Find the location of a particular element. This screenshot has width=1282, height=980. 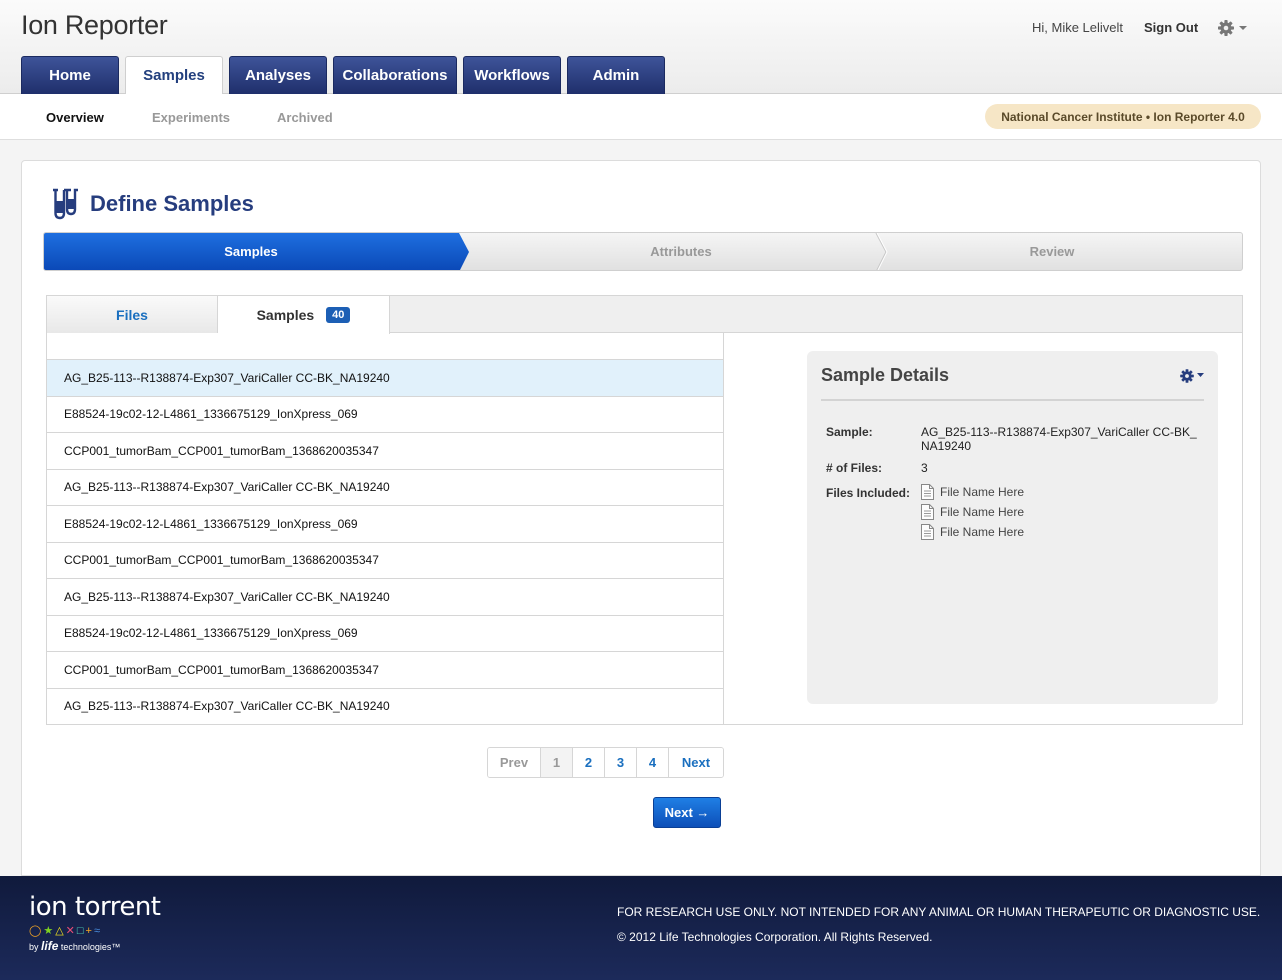

logo-wordmark: ion torrent is located at coordinates (95, 907).